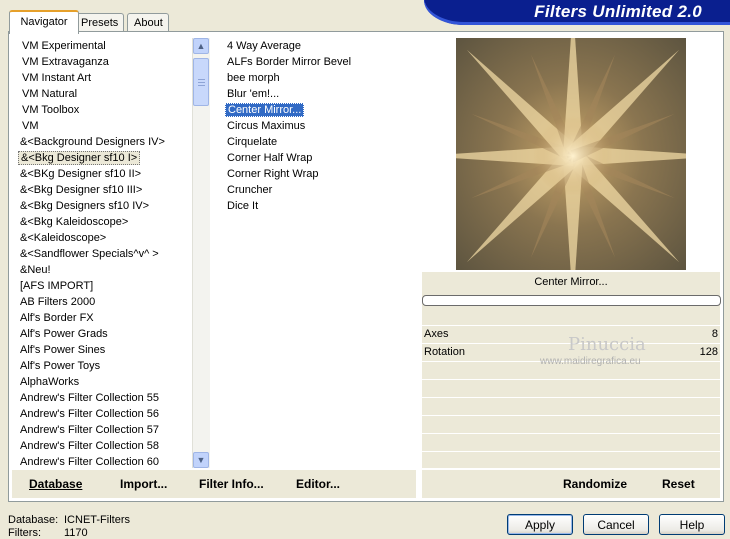  Describe the element at coordinates (103, 190) in the screenshot. I see `category-item: &<Bkg Designer sf10 III>` at that location.